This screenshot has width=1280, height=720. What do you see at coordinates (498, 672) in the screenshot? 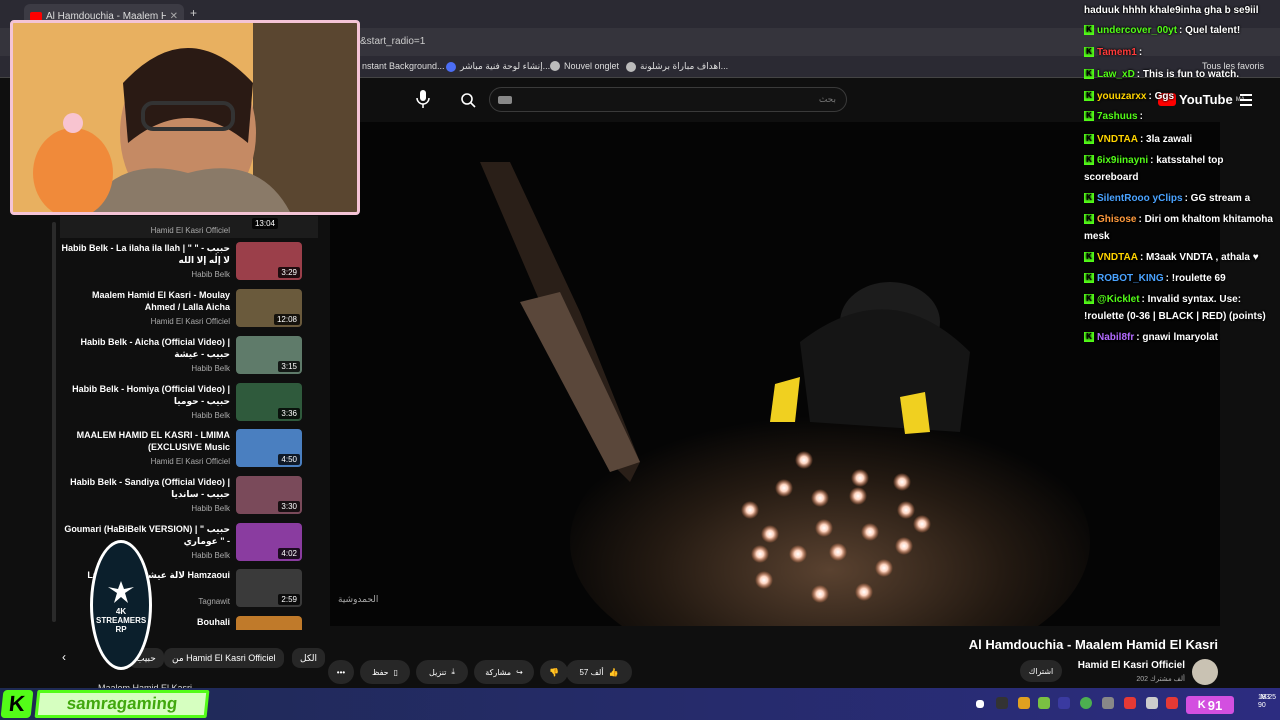
I see `share-label: مشاركة` at bounding box center [498, 672].